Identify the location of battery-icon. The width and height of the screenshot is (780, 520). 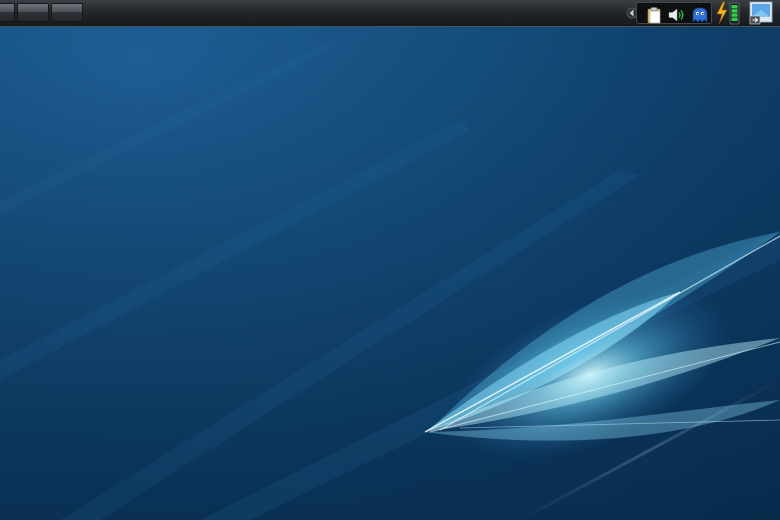
(728, 13).